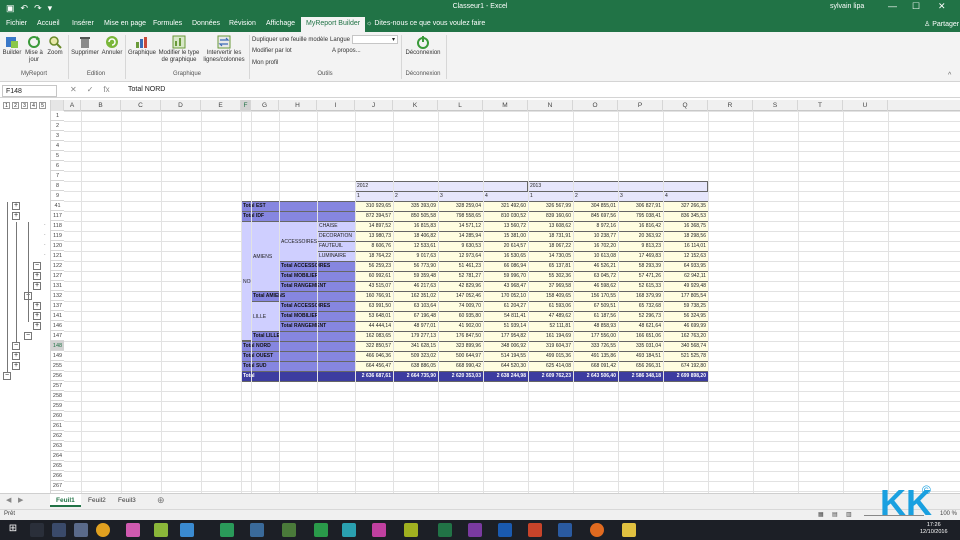 The image size is (960, 540). What do you see at coordinates (640, 105) in the screenshot?
I see `column-header-p: P` at bounding box center [640, 105].